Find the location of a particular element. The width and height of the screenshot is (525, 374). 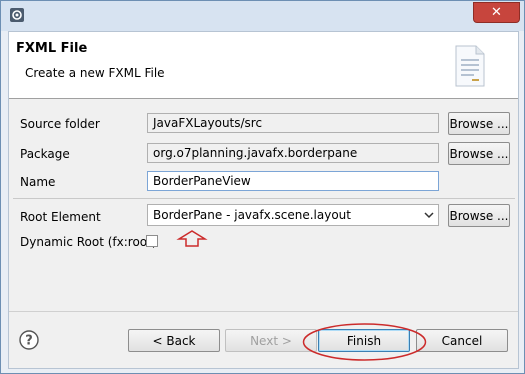

header-divider is located at coordinates (263, 98).